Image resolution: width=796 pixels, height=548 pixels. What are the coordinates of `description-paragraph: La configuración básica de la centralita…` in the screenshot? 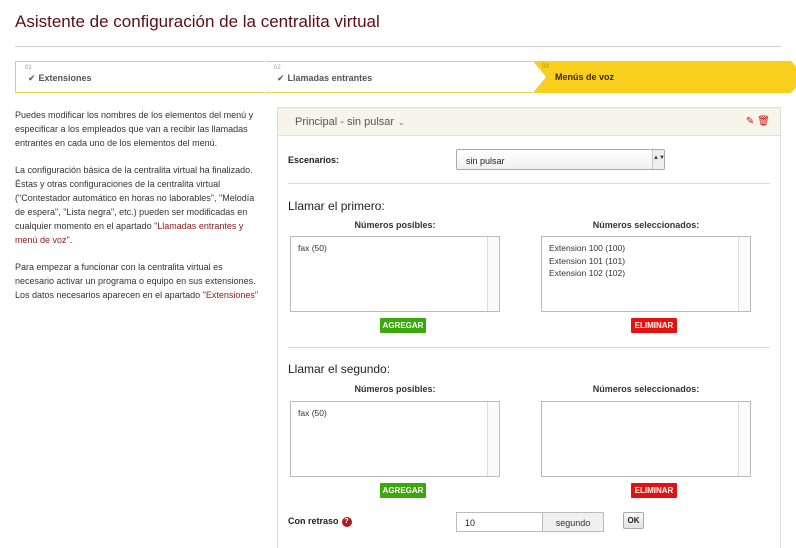 It's located at (135, 205).